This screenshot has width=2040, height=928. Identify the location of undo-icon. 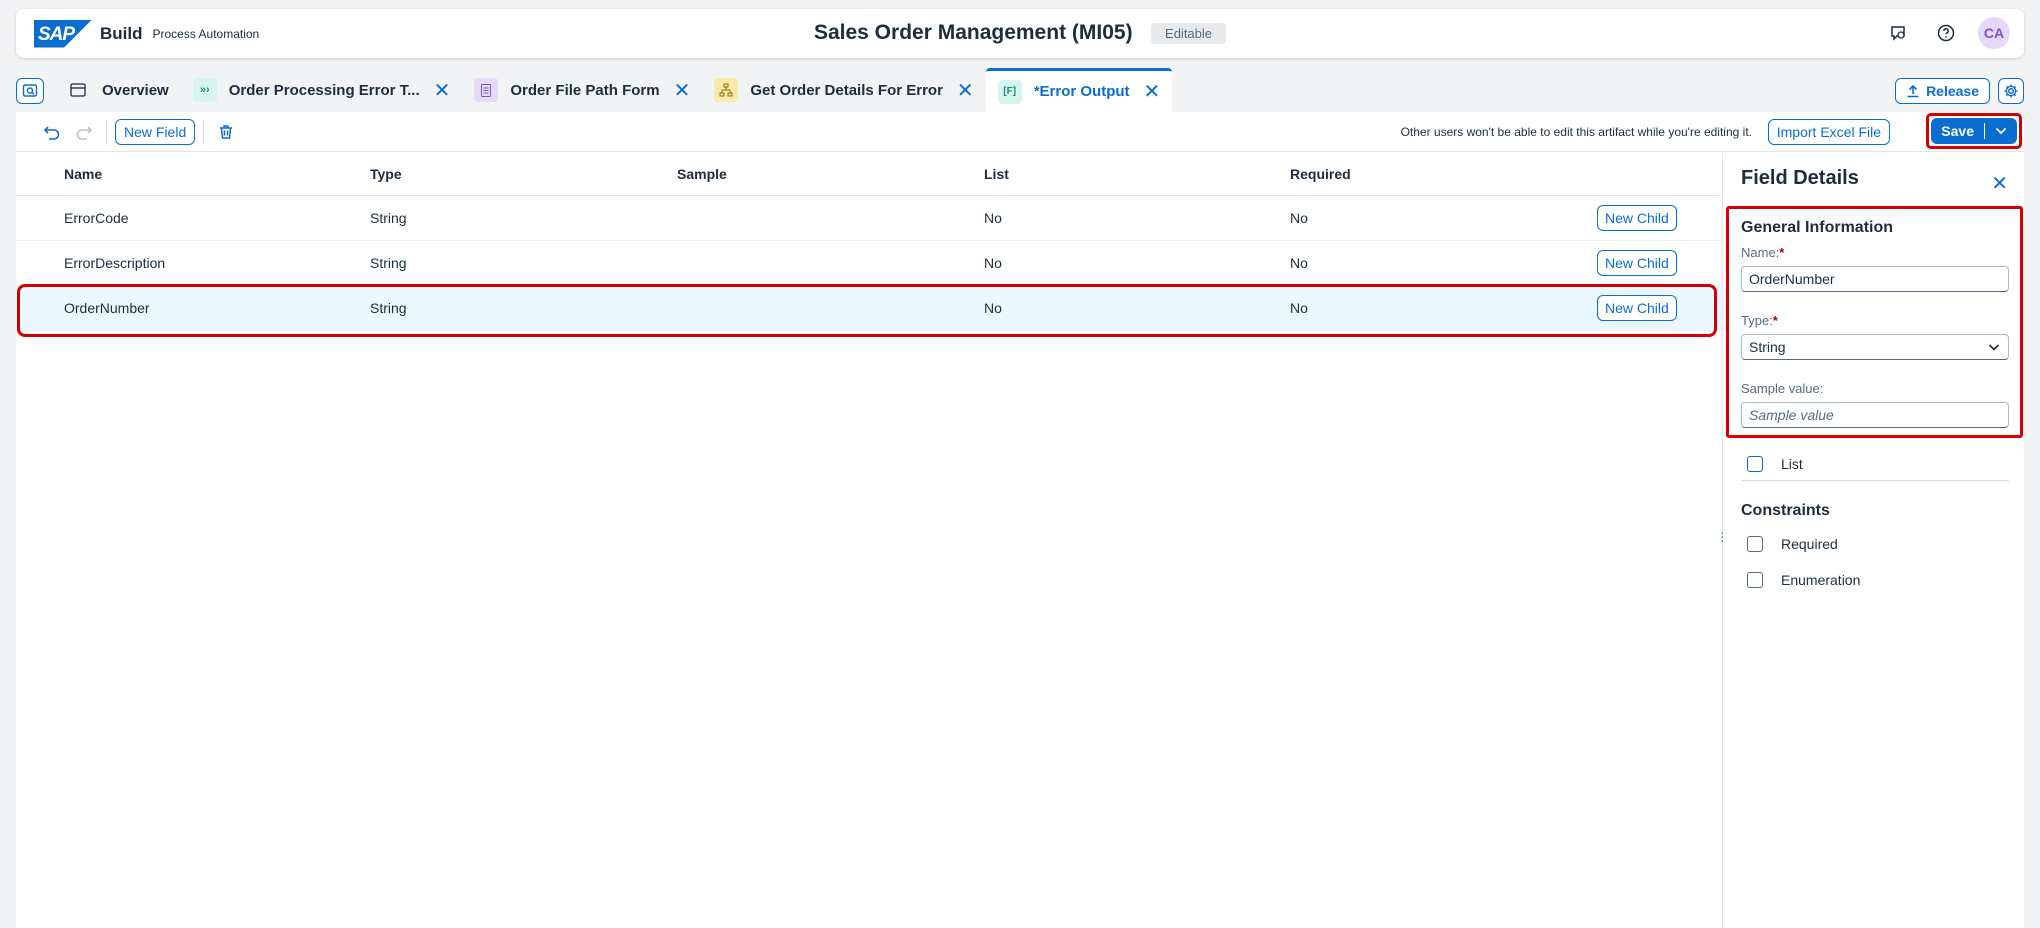
(52, 132).